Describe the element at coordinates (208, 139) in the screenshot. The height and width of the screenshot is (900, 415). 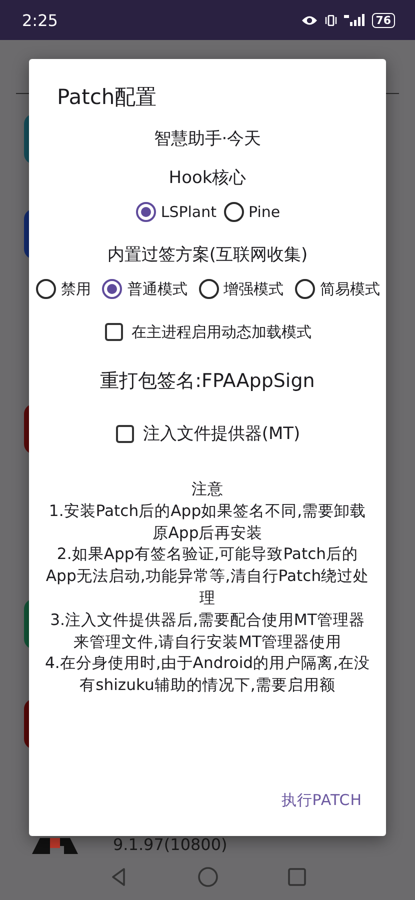
I see `app-name: 智慧助手·今天` at that location.